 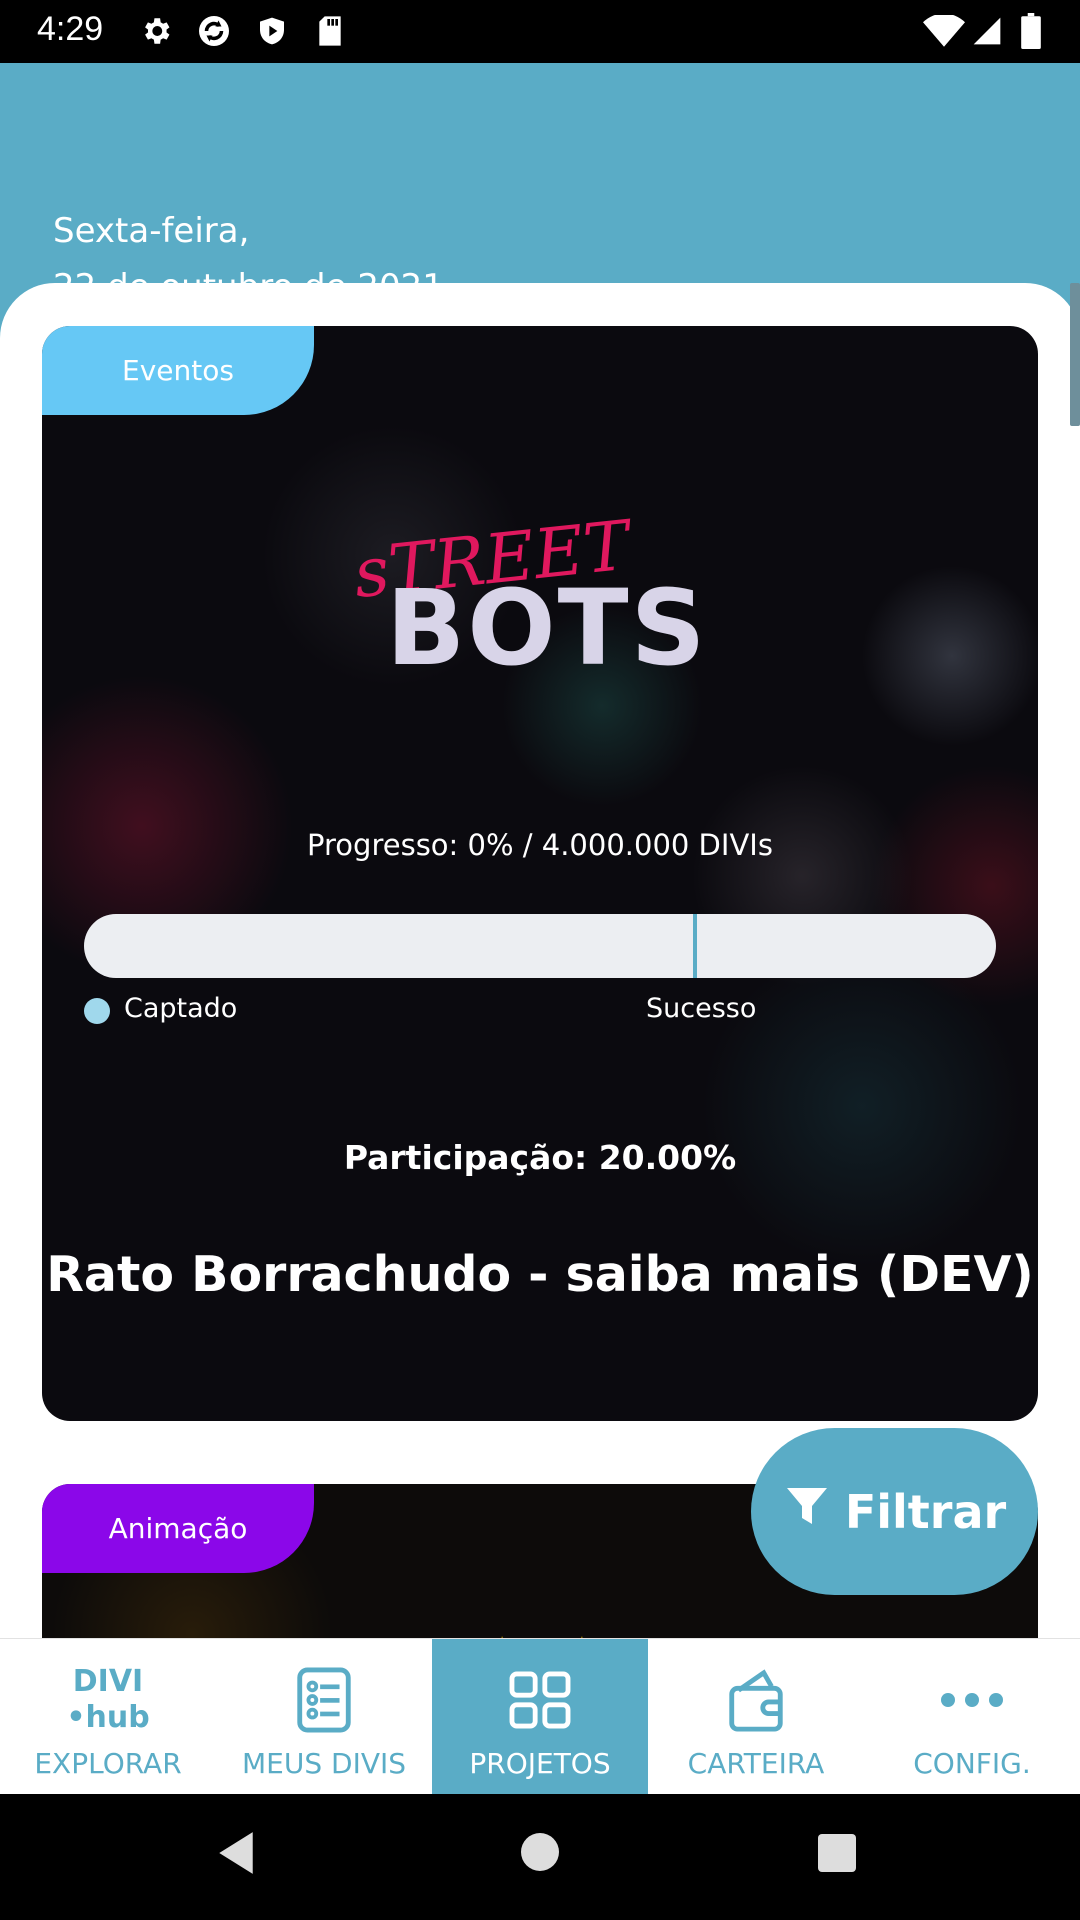 What do you see at coordinates (108, 1681) in the screenshot?
I see `divihub-logo-top: DIVI` at bounding box center [108, 1681].